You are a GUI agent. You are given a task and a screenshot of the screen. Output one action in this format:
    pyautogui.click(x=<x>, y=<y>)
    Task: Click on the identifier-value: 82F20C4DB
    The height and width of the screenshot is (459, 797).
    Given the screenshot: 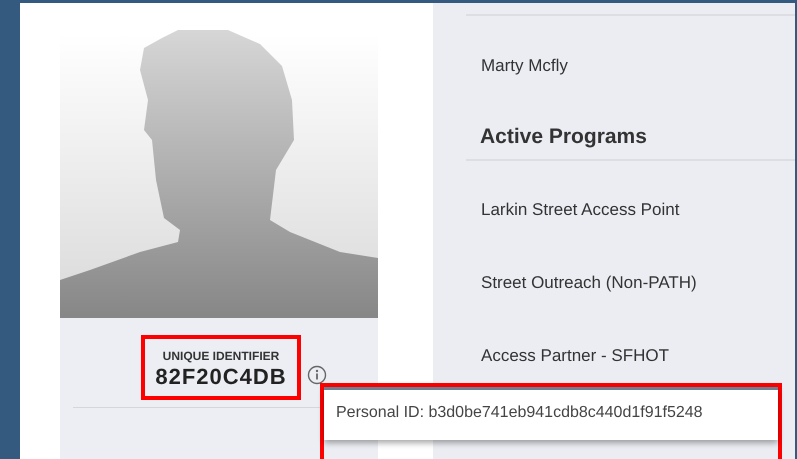 What is the action you would take?
    pyautogui.click(x=221, y=377)
    